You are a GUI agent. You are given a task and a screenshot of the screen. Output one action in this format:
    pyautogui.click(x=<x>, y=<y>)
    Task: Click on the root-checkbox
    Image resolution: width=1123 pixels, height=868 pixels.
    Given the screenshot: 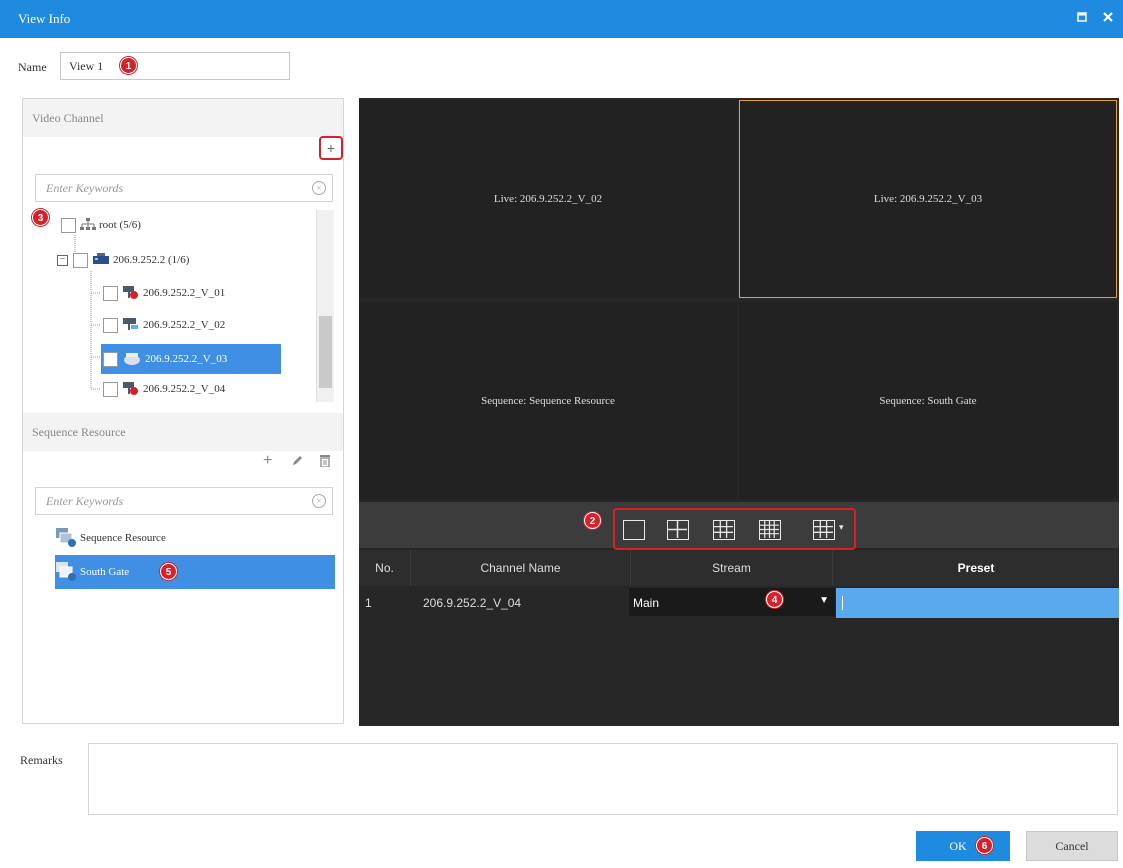 What is the action you would take?
    pyautogui.click(x=68, y=225)
    